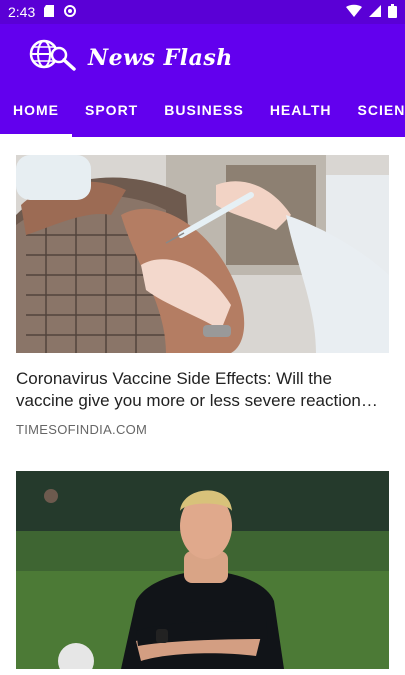  Describe the element at coordinates (202, 12) in the screenshot. I see `status-bar: 2:43` at that location.